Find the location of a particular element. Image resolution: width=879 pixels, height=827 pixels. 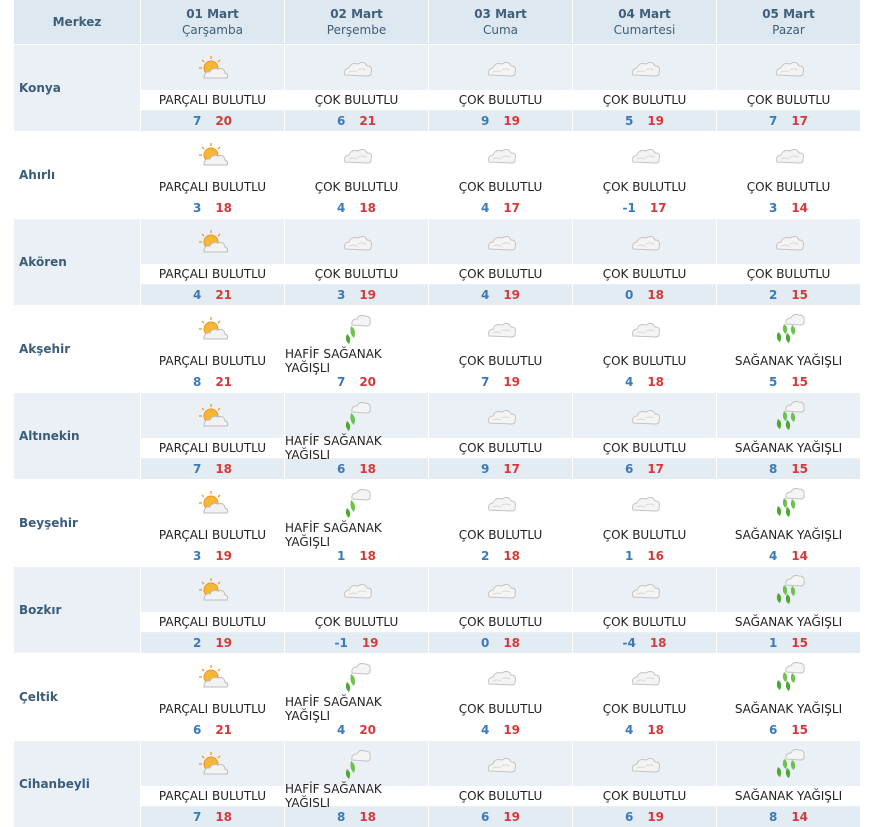

temperature-range: -1 19 is located at coordinates (356, 643).